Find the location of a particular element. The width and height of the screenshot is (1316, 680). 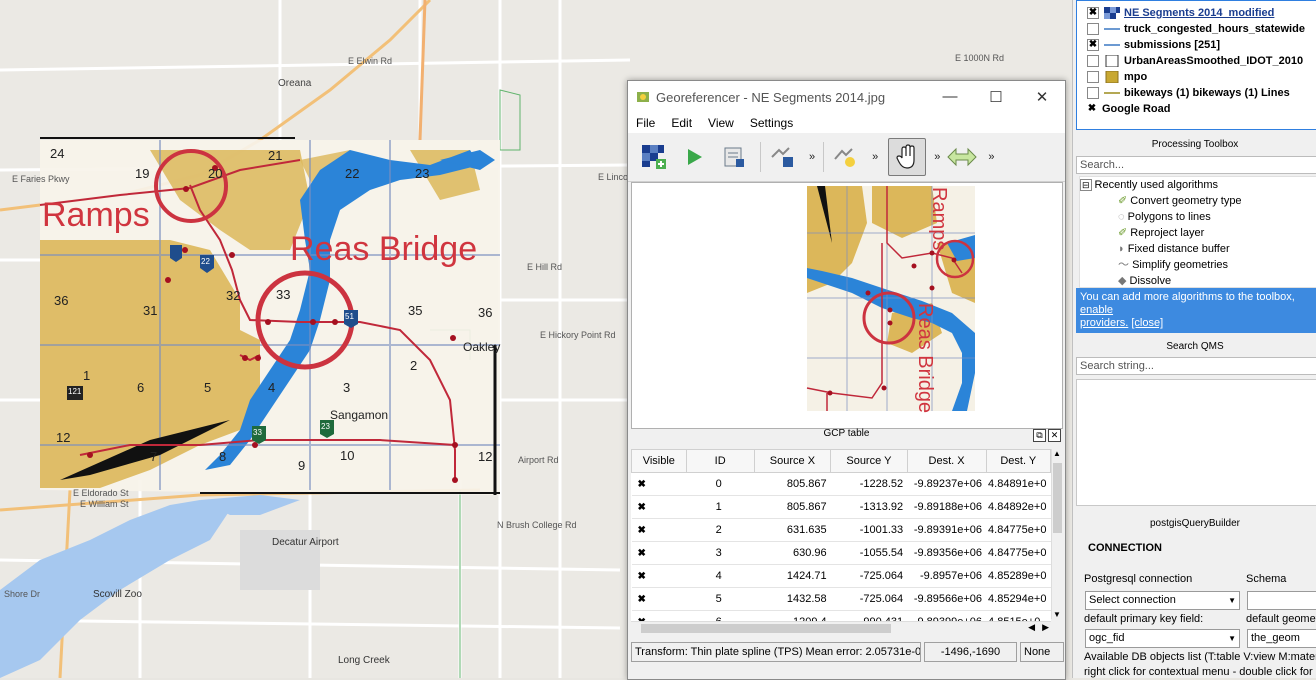

collapse-icon: ⊟ is located at coordinates (1086, 185).